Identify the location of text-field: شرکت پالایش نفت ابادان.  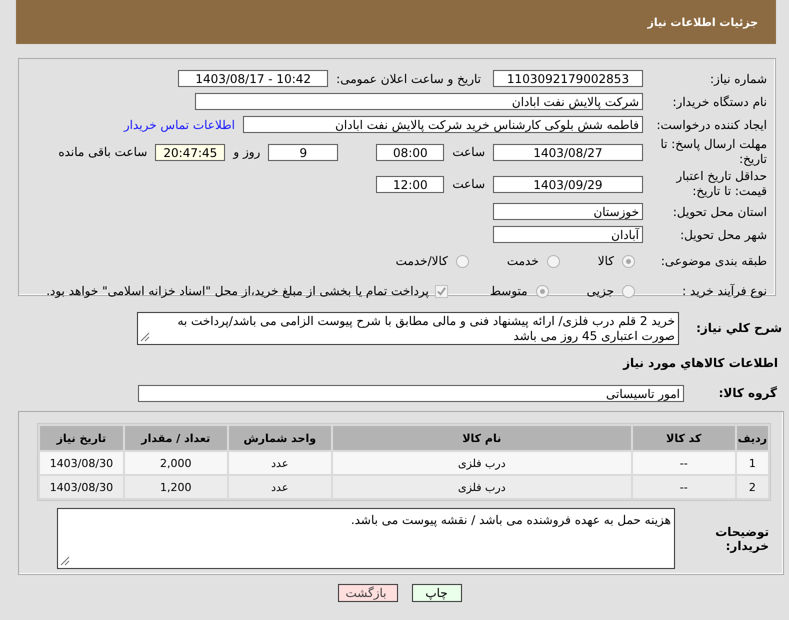
(419, 101).